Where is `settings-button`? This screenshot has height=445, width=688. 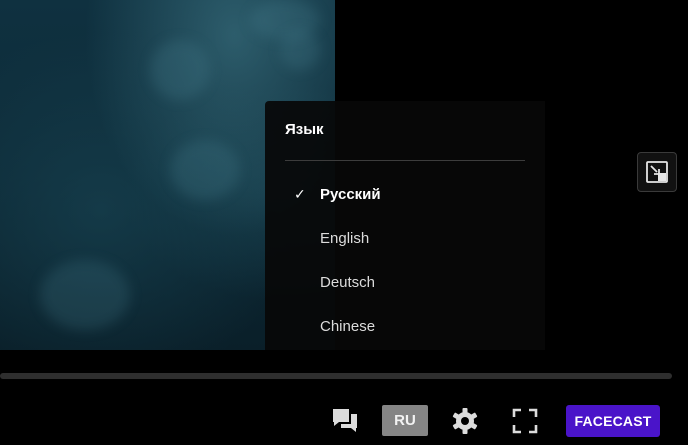
settings-button is located at coordinates (465, 421).